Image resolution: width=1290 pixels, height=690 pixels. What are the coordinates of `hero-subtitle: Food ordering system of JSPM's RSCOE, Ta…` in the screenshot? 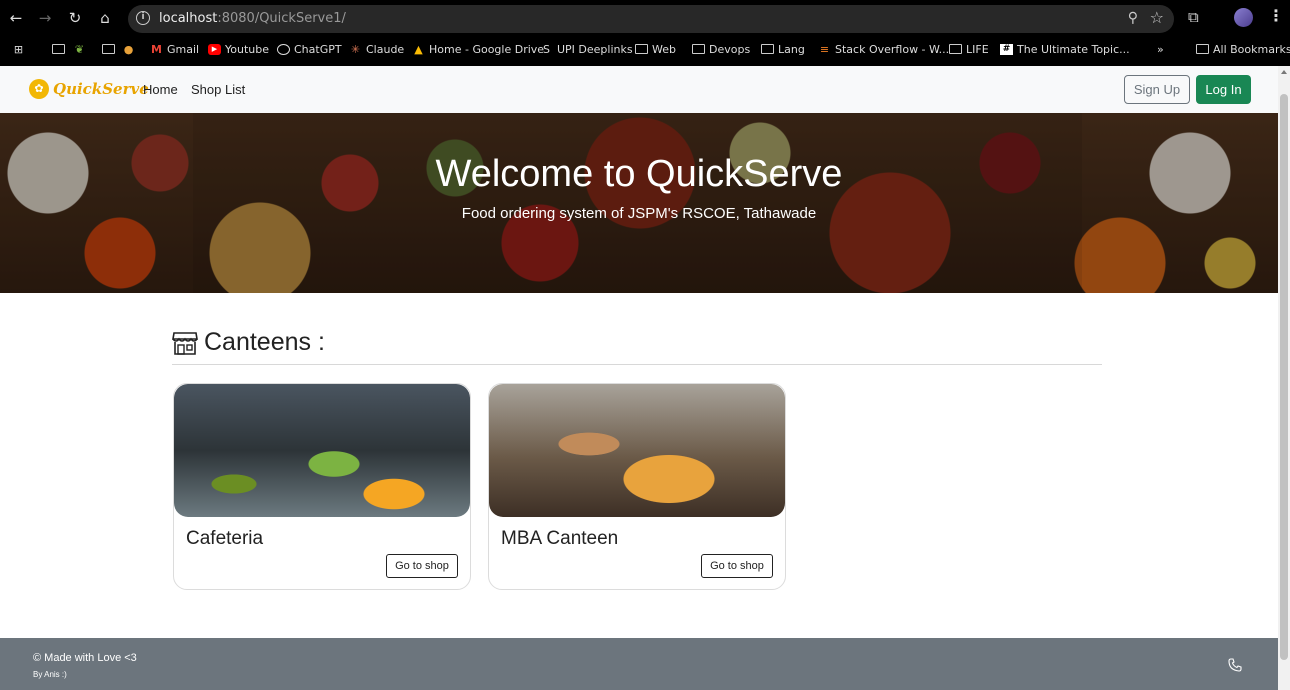 It's located at (639, 213).